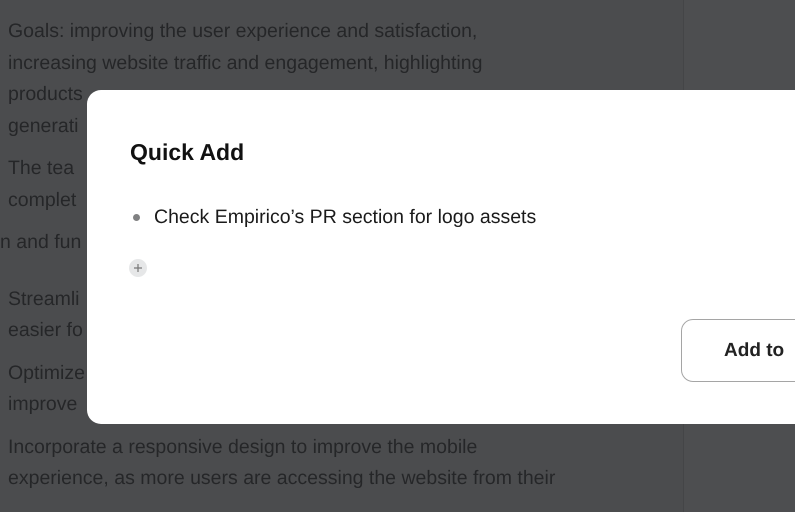 The width and height of the screenshot is (795, 512). Describe the element at coordinates (345, 217) in the screenshot. I see `task-item: Check Empirico’s PR section for logo assets` at that location.